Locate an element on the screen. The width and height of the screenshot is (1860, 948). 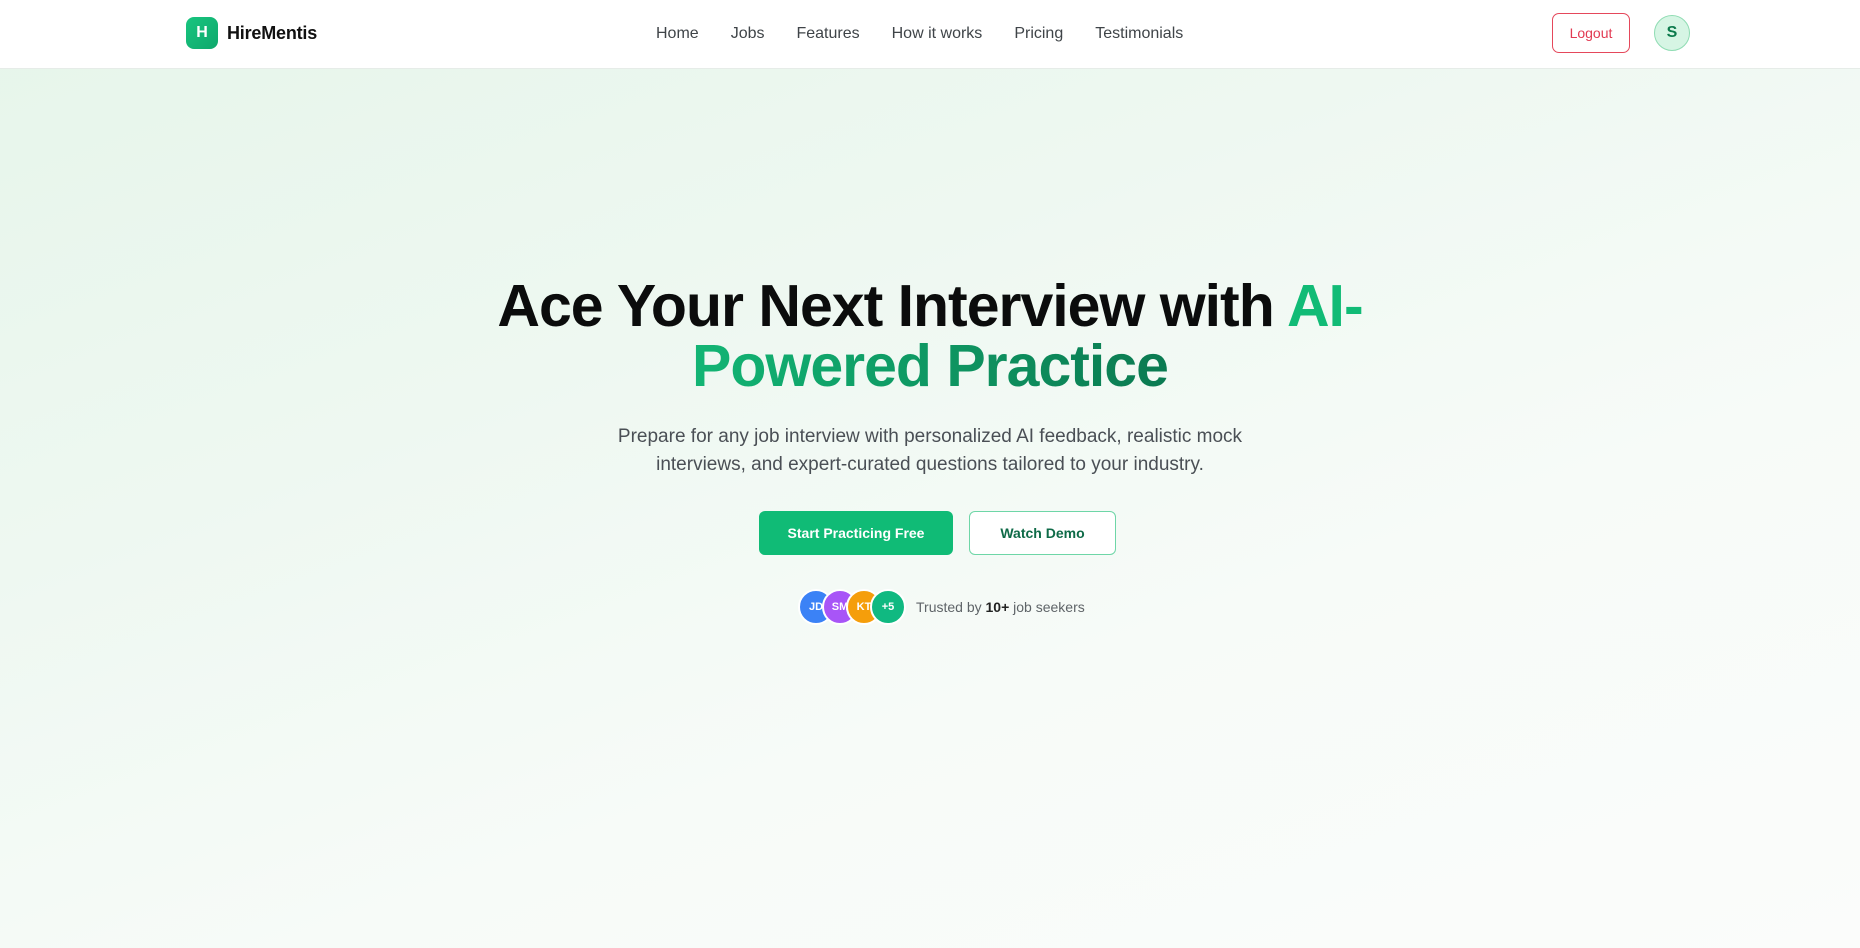
brand-logo-icon: H is located at coordinates (202, 33).